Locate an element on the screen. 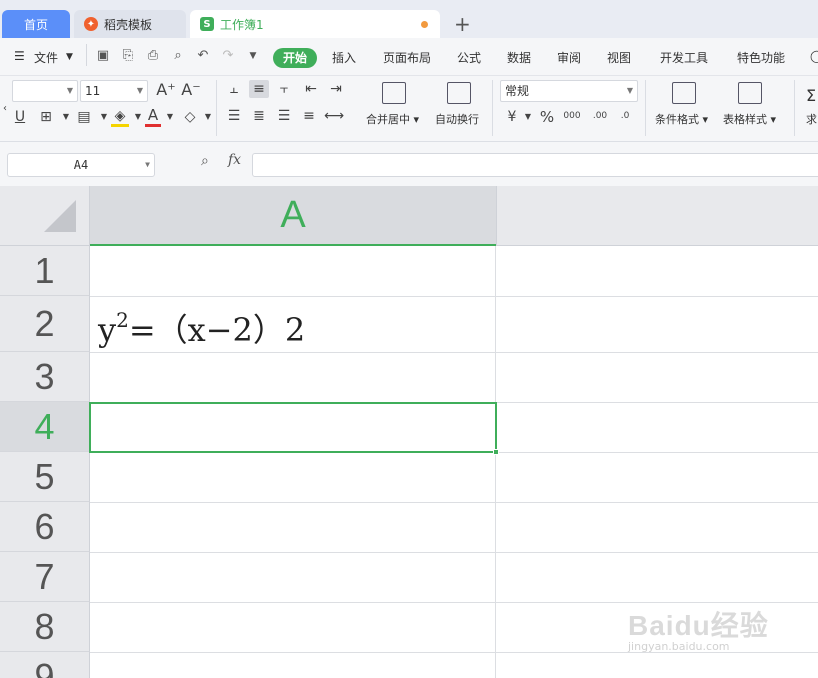  row-header-8: 8 is located at coordinates (45, 627).